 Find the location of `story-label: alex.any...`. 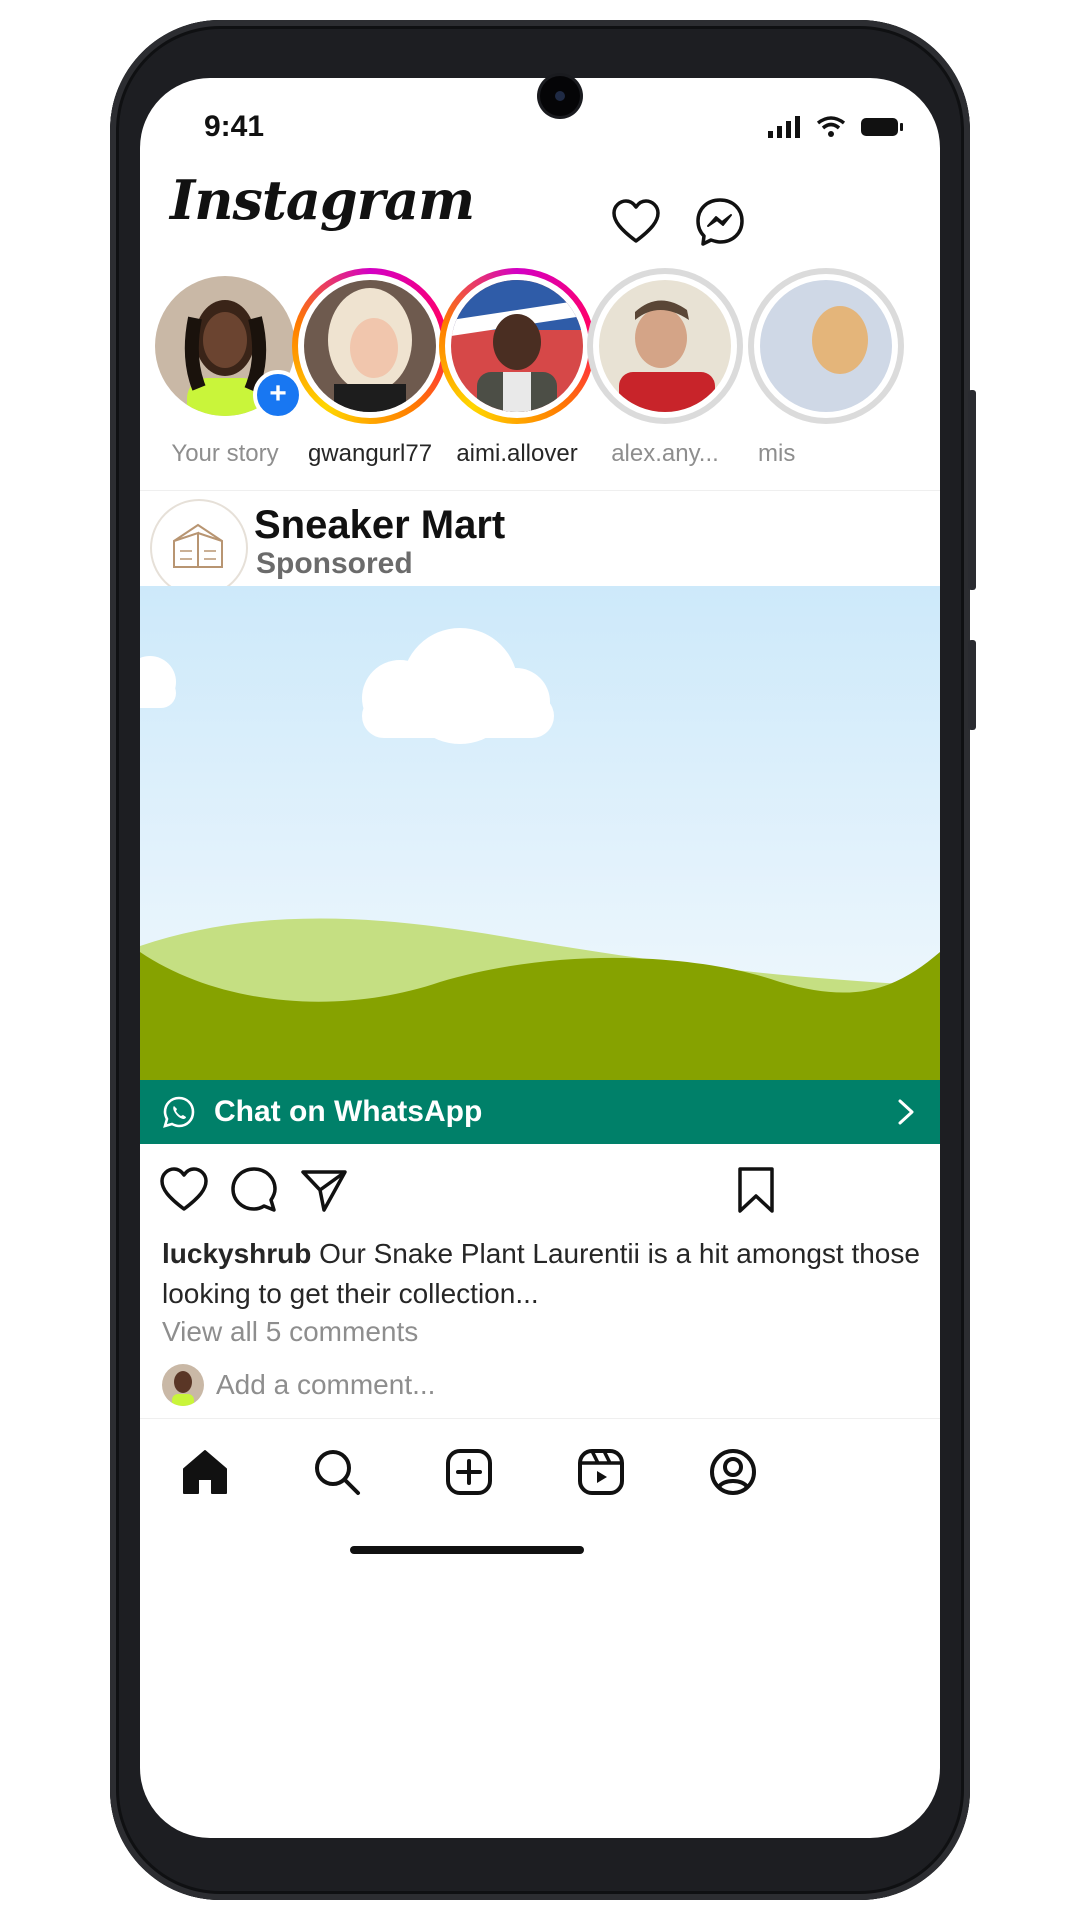

story-label: alex.any... is located at coordinates (665, 453).